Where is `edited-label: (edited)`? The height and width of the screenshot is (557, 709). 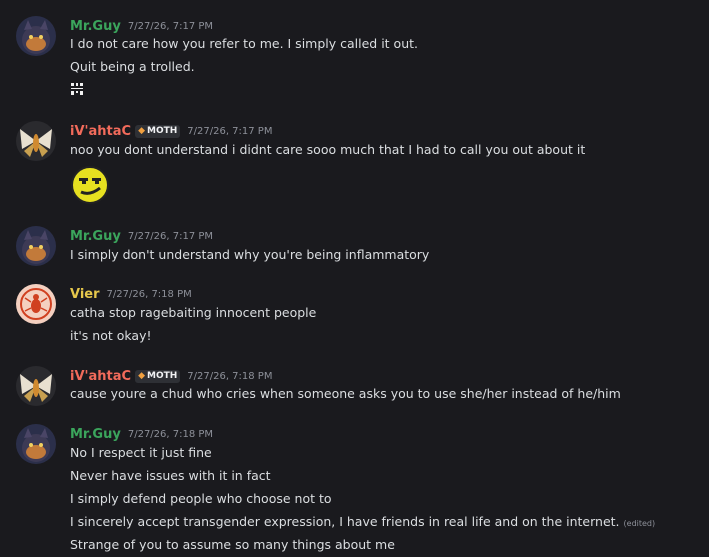
edited-label: (edited) is located at coordinates (640, 523).